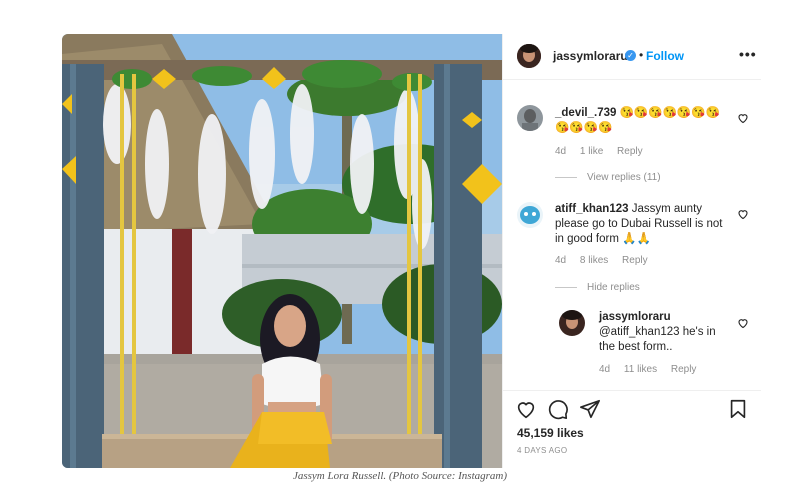 The height and width of the screenshot is (495, 800). What do you see at coordinates (591, 151) in the screenshot?
I see `comment-like-count: 1 like` at bounding box center [591, 151].